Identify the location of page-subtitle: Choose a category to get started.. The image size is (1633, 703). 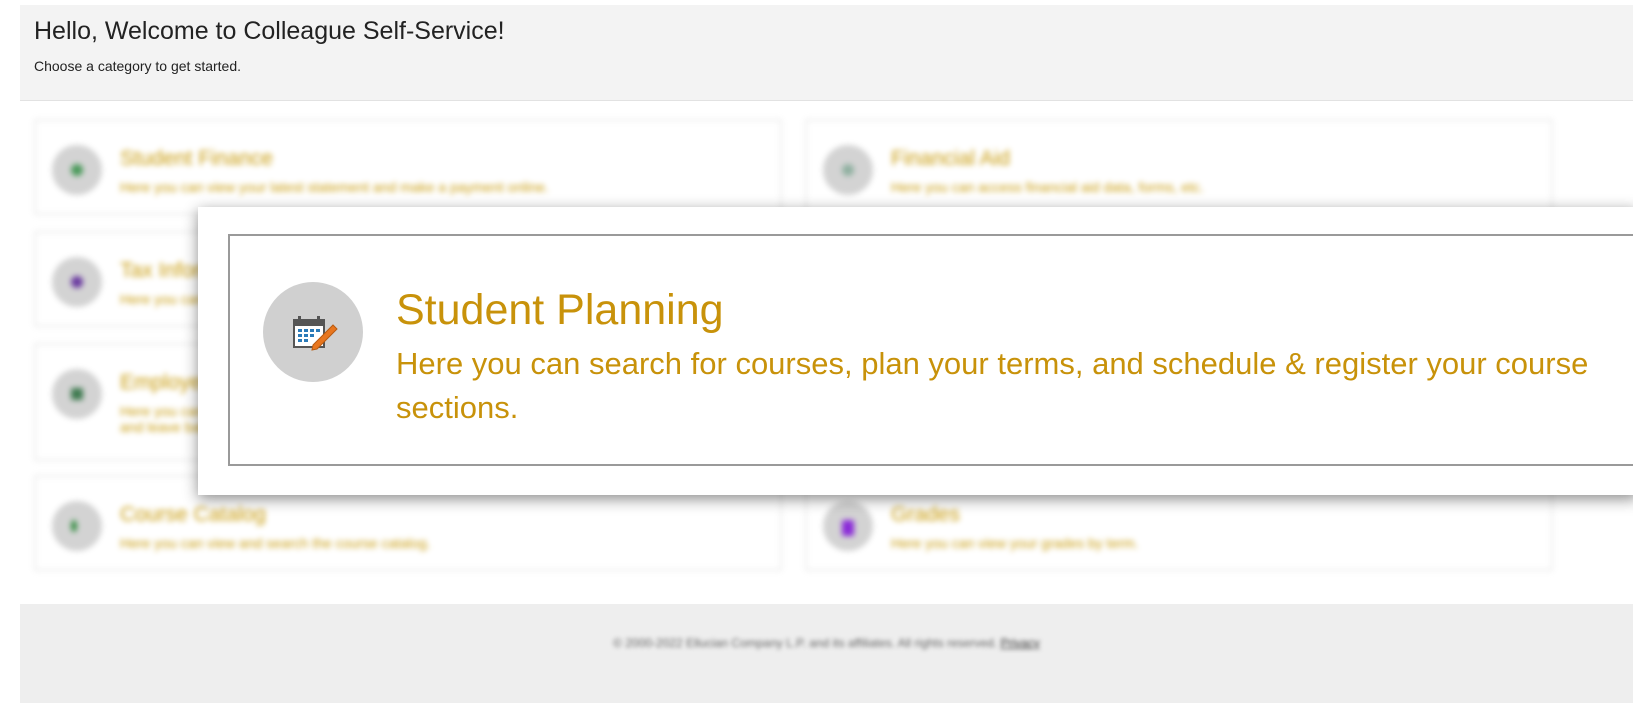
(138, 66).